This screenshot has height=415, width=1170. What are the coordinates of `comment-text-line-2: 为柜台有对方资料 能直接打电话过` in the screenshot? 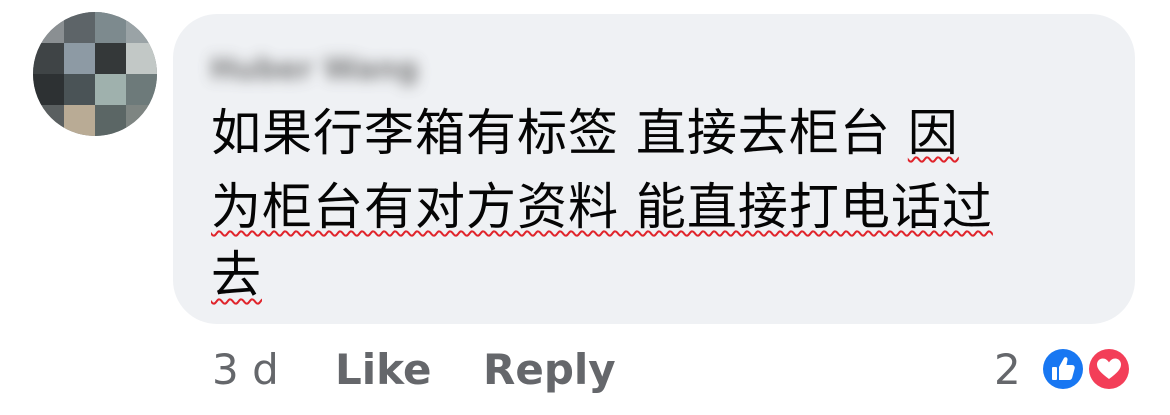 It's located at (602, 207).